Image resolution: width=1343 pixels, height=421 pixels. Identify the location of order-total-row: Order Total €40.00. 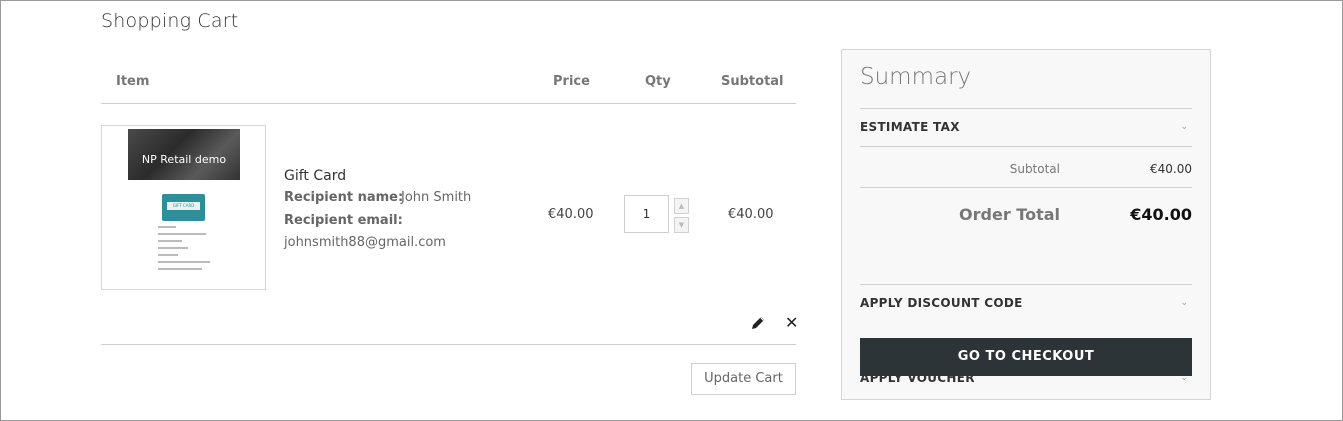
(1026, 216).